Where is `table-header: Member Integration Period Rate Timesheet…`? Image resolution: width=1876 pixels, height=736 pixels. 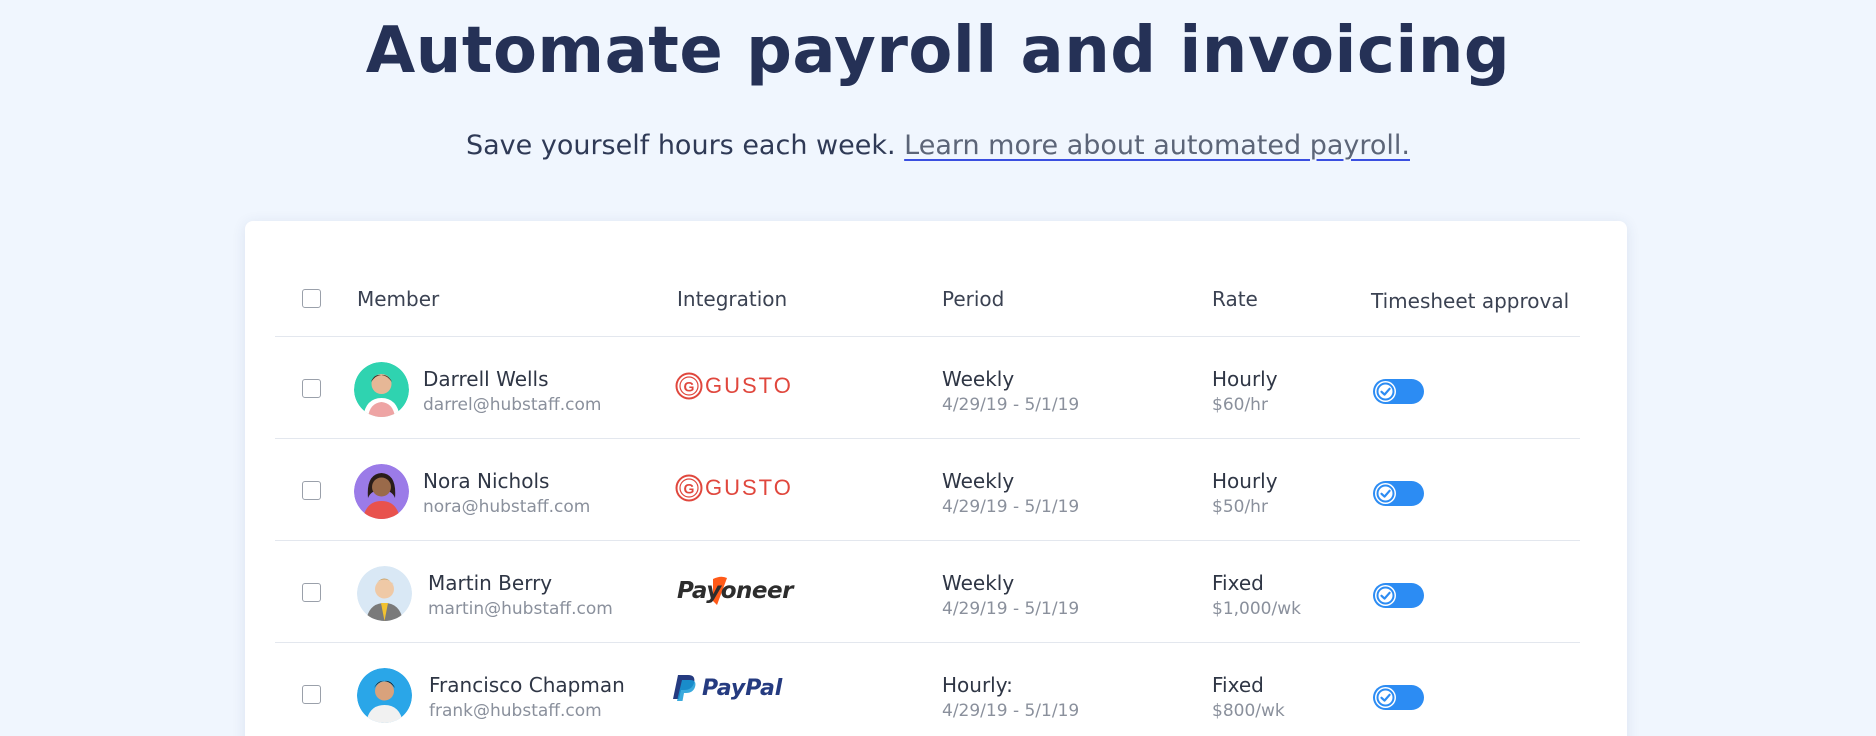 table-header: Member Integration Period Rate Timesheet… is located at coordinates (927, 279).